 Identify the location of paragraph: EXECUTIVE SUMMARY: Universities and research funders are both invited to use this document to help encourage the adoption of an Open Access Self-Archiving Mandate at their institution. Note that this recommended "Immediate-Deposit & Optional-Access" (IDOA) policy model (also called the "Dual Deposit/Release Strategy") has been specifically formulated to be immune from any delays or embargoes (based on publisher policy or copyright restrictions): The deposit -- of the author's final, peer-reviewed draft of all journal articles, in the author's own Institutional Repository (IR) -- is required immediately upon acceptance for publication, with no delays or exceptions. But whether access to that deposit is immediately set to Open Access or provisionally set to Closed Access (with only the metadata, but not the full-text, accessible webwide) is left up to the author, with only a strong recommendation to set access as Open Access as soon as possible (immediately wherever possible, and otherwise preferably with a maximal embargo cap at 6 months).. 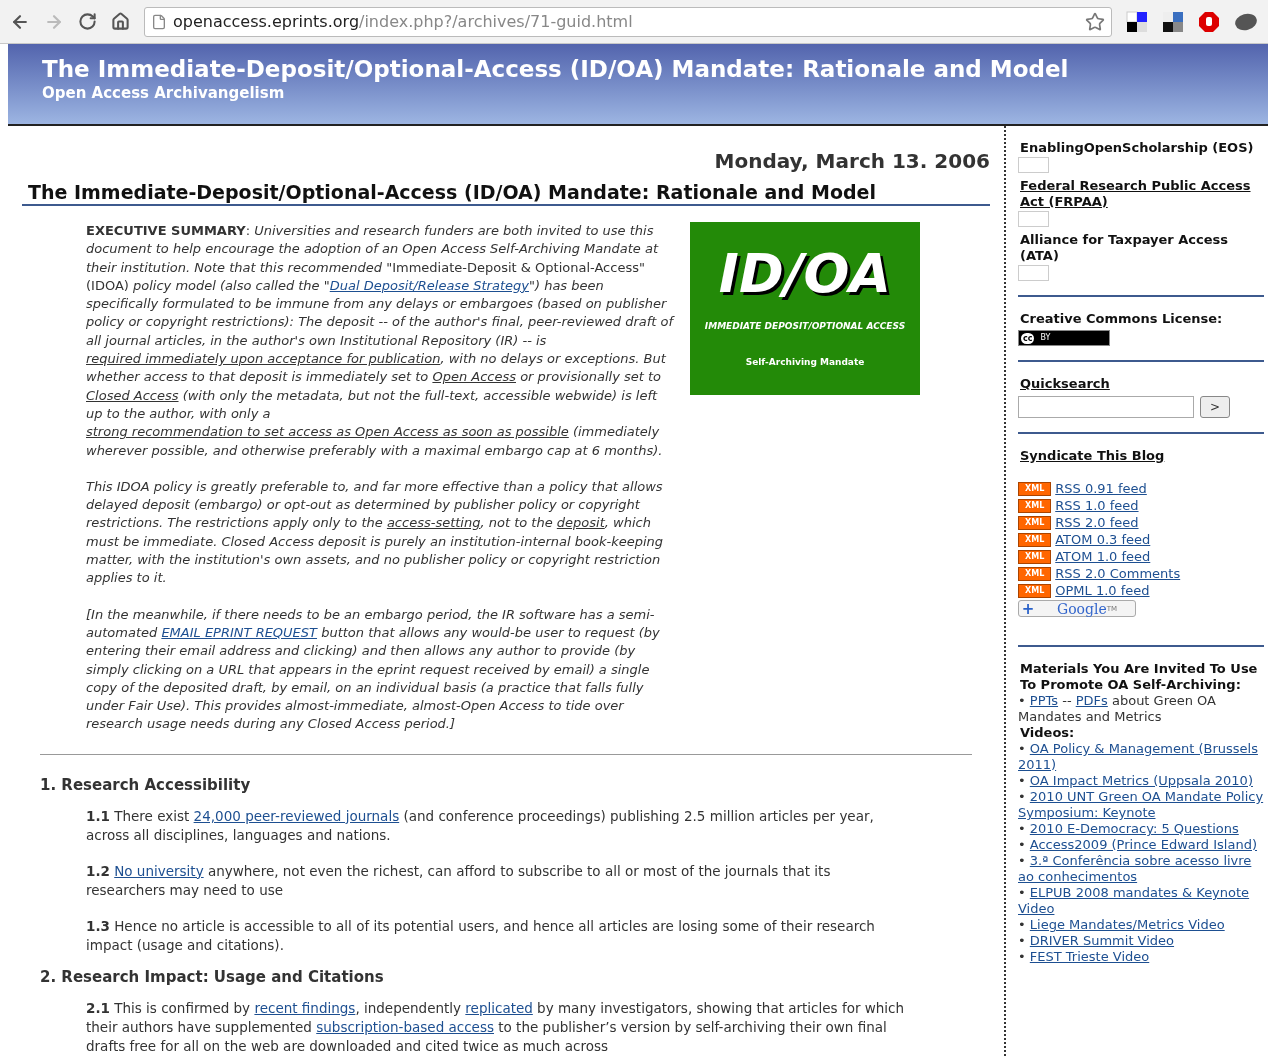
(381, 341).